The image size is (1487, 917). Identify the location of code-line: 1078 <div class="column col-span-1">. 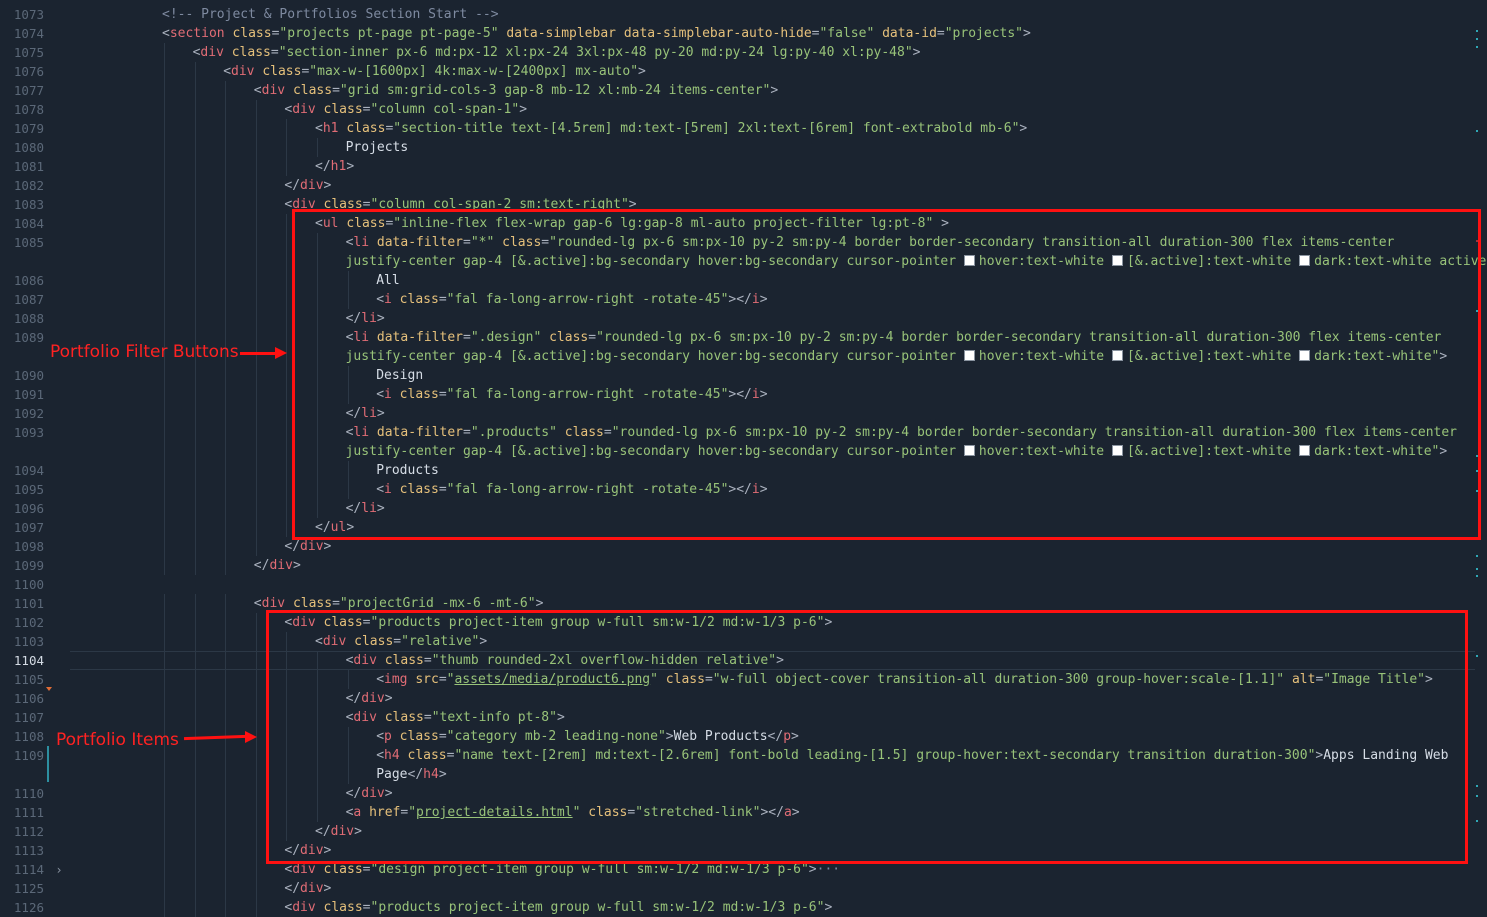
(737, 109).